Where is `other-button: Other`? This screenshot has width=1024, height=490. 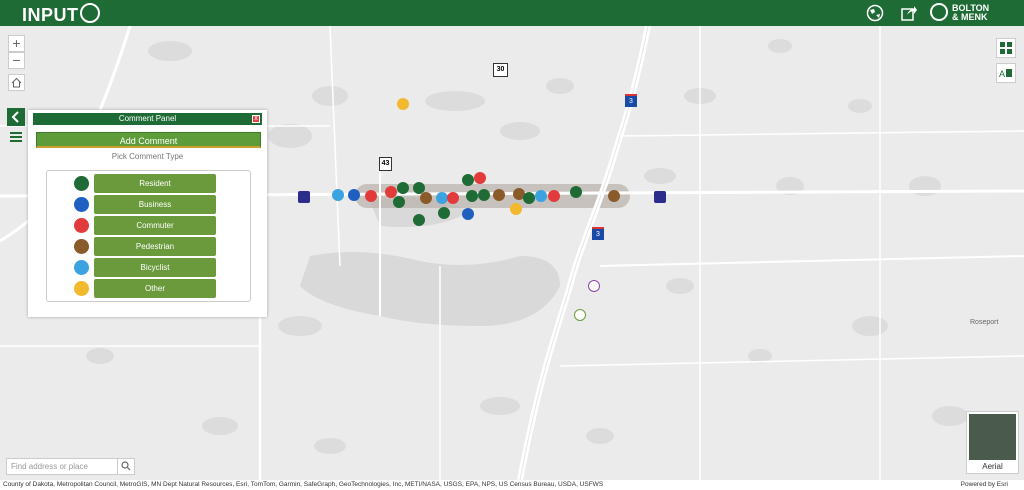 other-button: Other is located at coordinates (155, 288).